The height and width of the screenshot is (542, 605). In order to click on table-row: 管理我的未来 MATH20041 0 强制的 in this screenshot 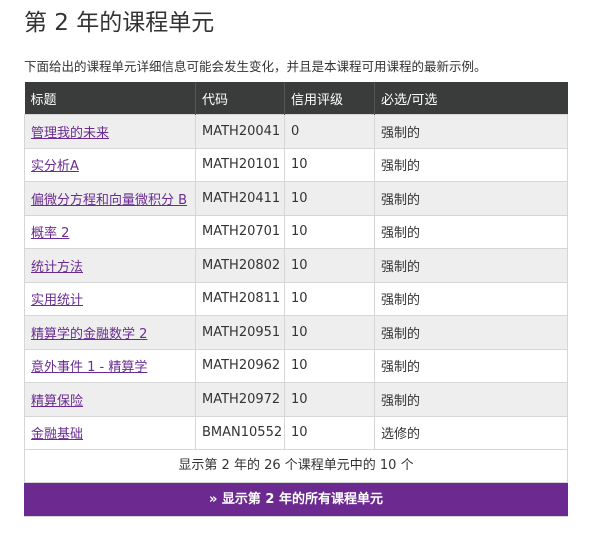, I will do `click(296, 131)`.